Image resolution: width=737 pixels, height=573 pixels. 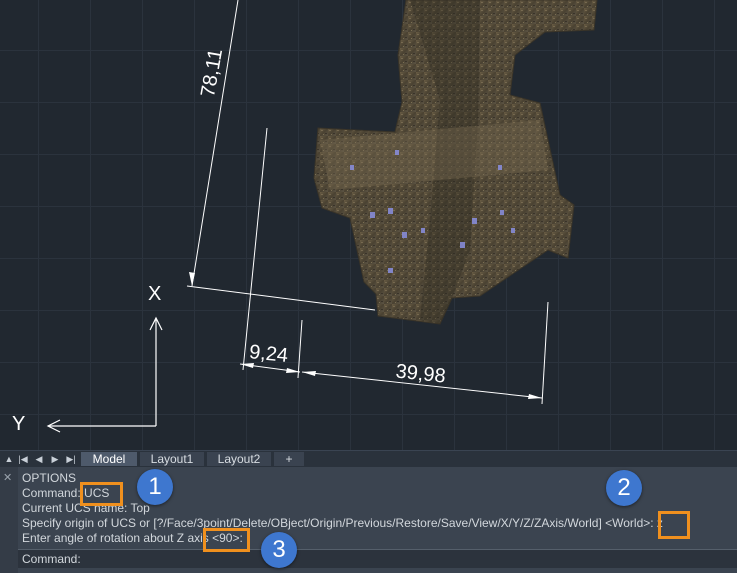 What do you see at coordinates (281, 298) in the screenshot?
I see `extension-line-bottom` at bounding box center [281, 298].